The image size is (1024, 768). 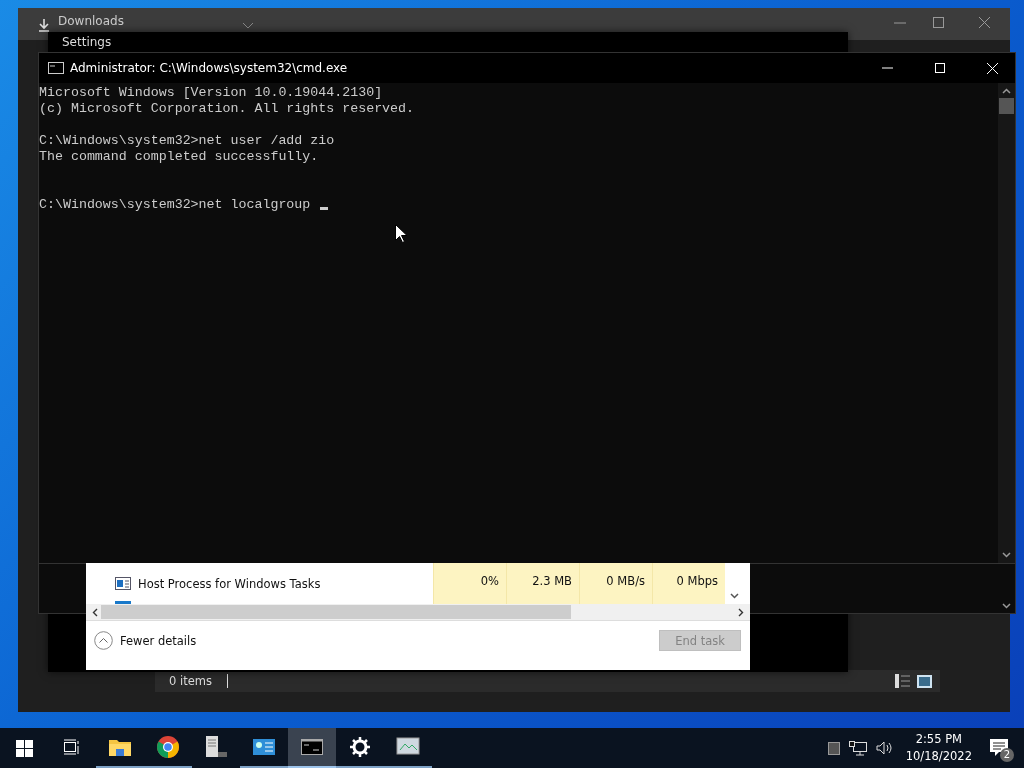 What do you see at coordinates (123, 583) in the screenshot?
I see `window-icon` at bounding box center [123, 583].